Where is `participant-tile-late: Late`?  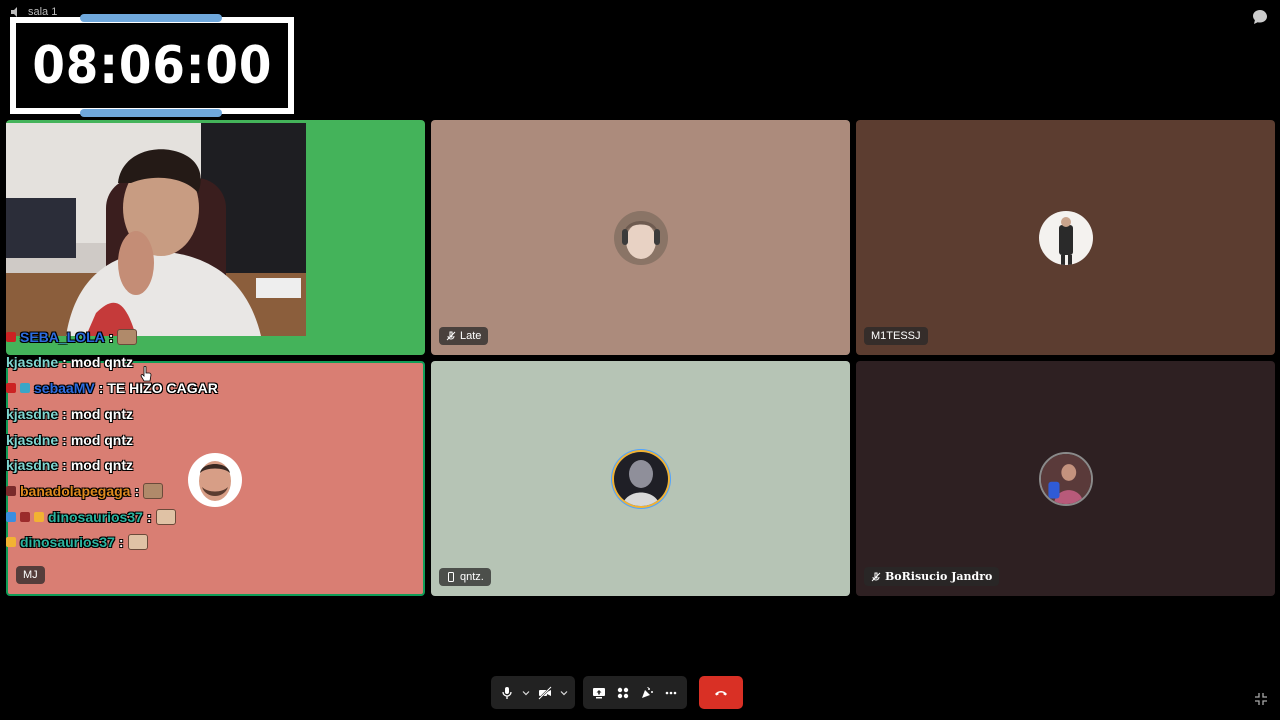 participant-tile-late: Late is located at coordinates (640, 237).